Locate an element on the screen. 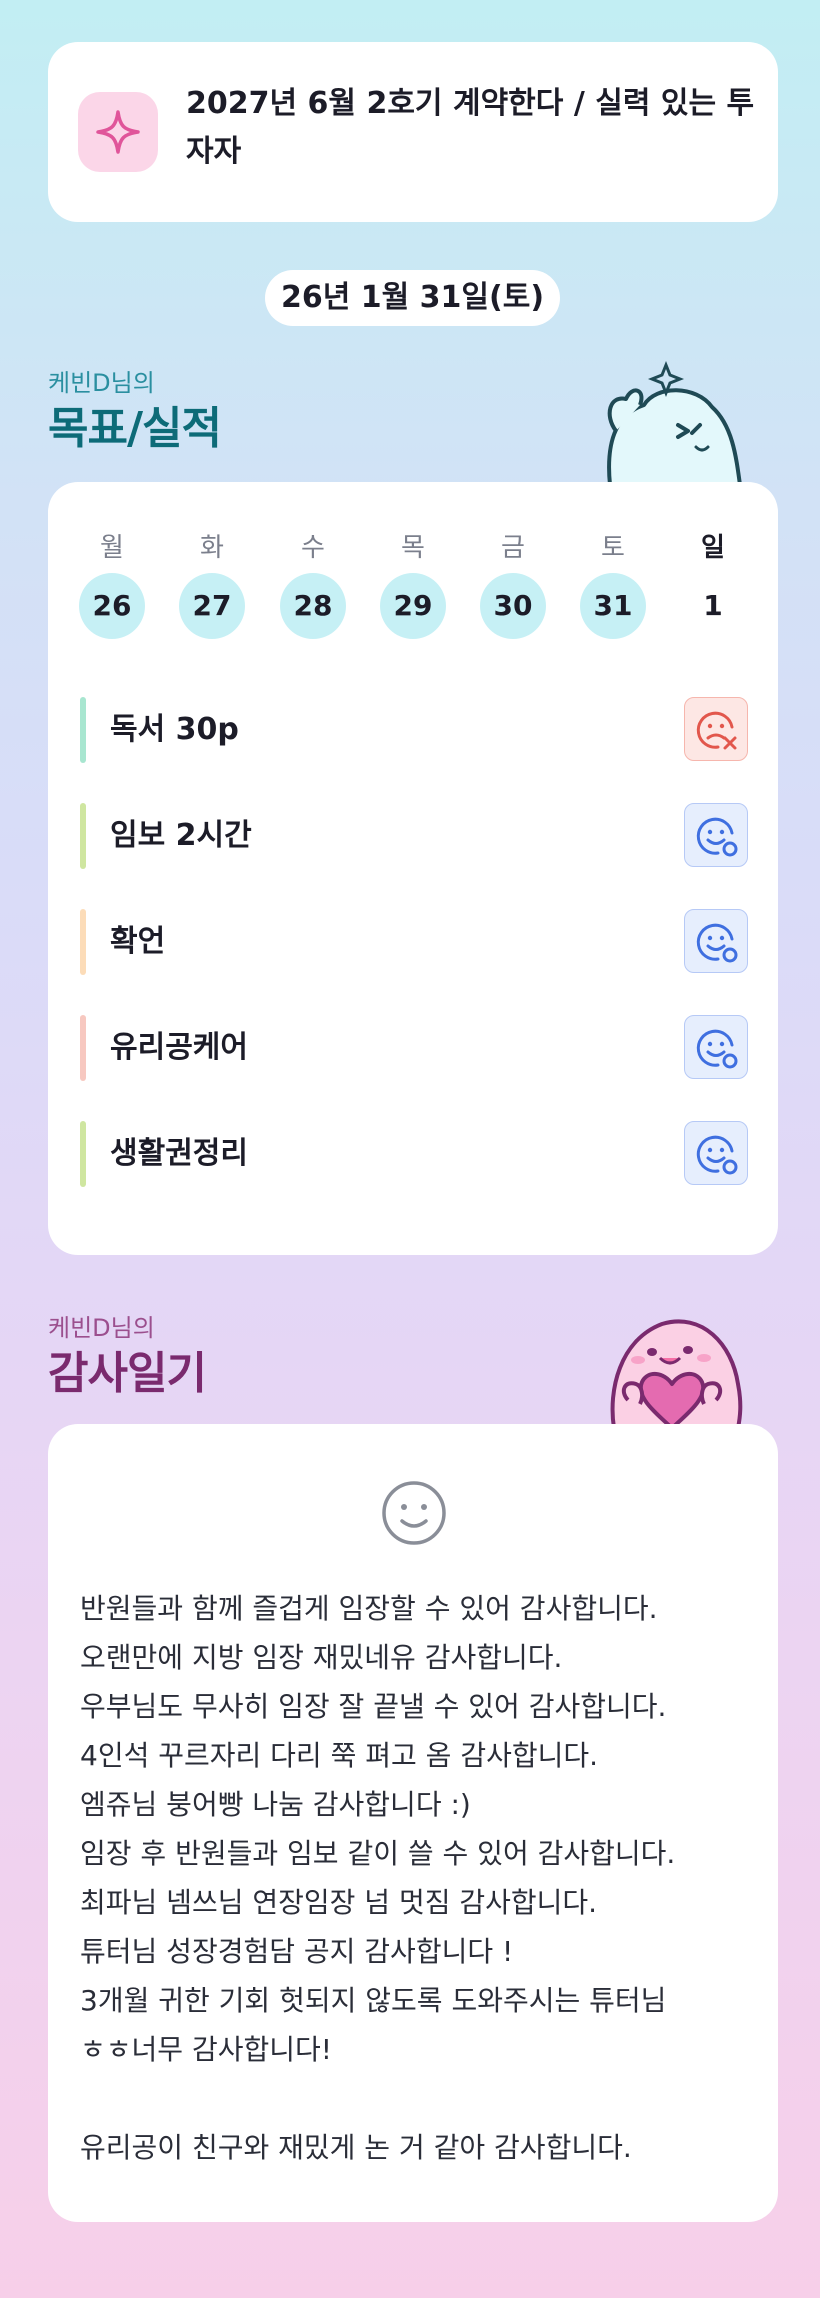 The width and height of the screenshot is (827, 2298). goals-title: 목표/실적 is located at coordinates (135, 428).